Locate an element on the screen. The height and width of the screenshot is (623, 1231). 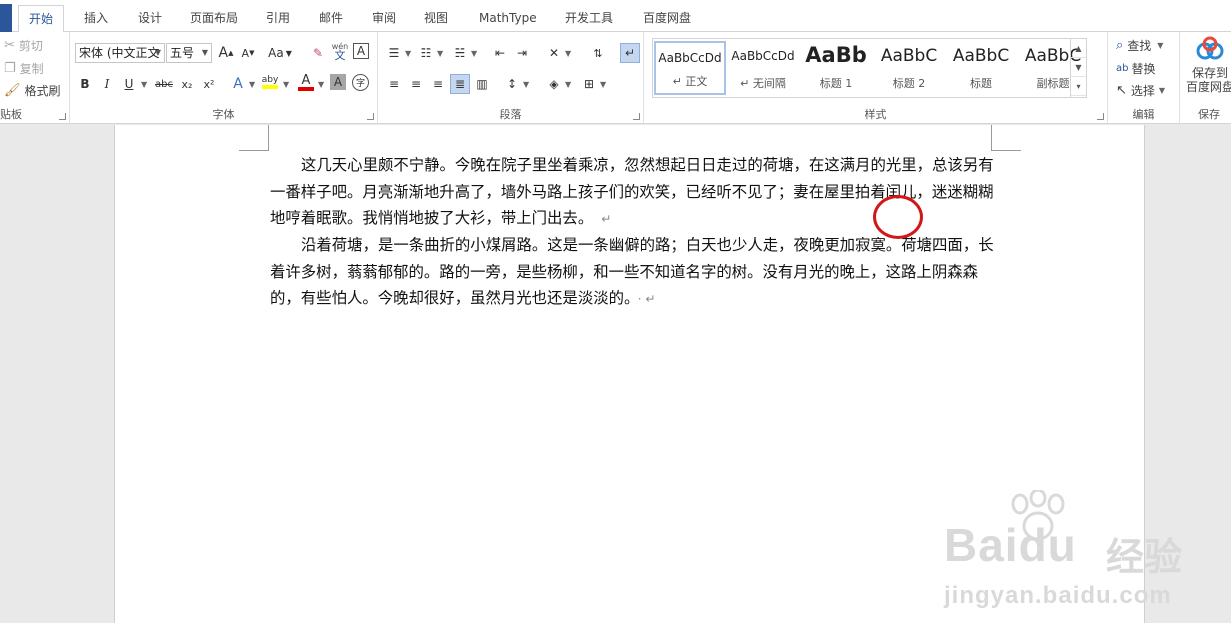
eraser-icon: ✎ is located at coordinates (318, 53).